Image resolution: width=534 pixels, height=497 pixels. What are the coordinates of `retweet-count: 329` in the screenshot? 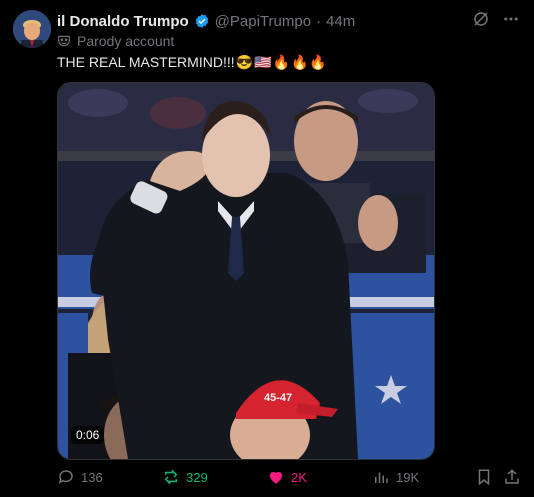 It's located at (197, 477).